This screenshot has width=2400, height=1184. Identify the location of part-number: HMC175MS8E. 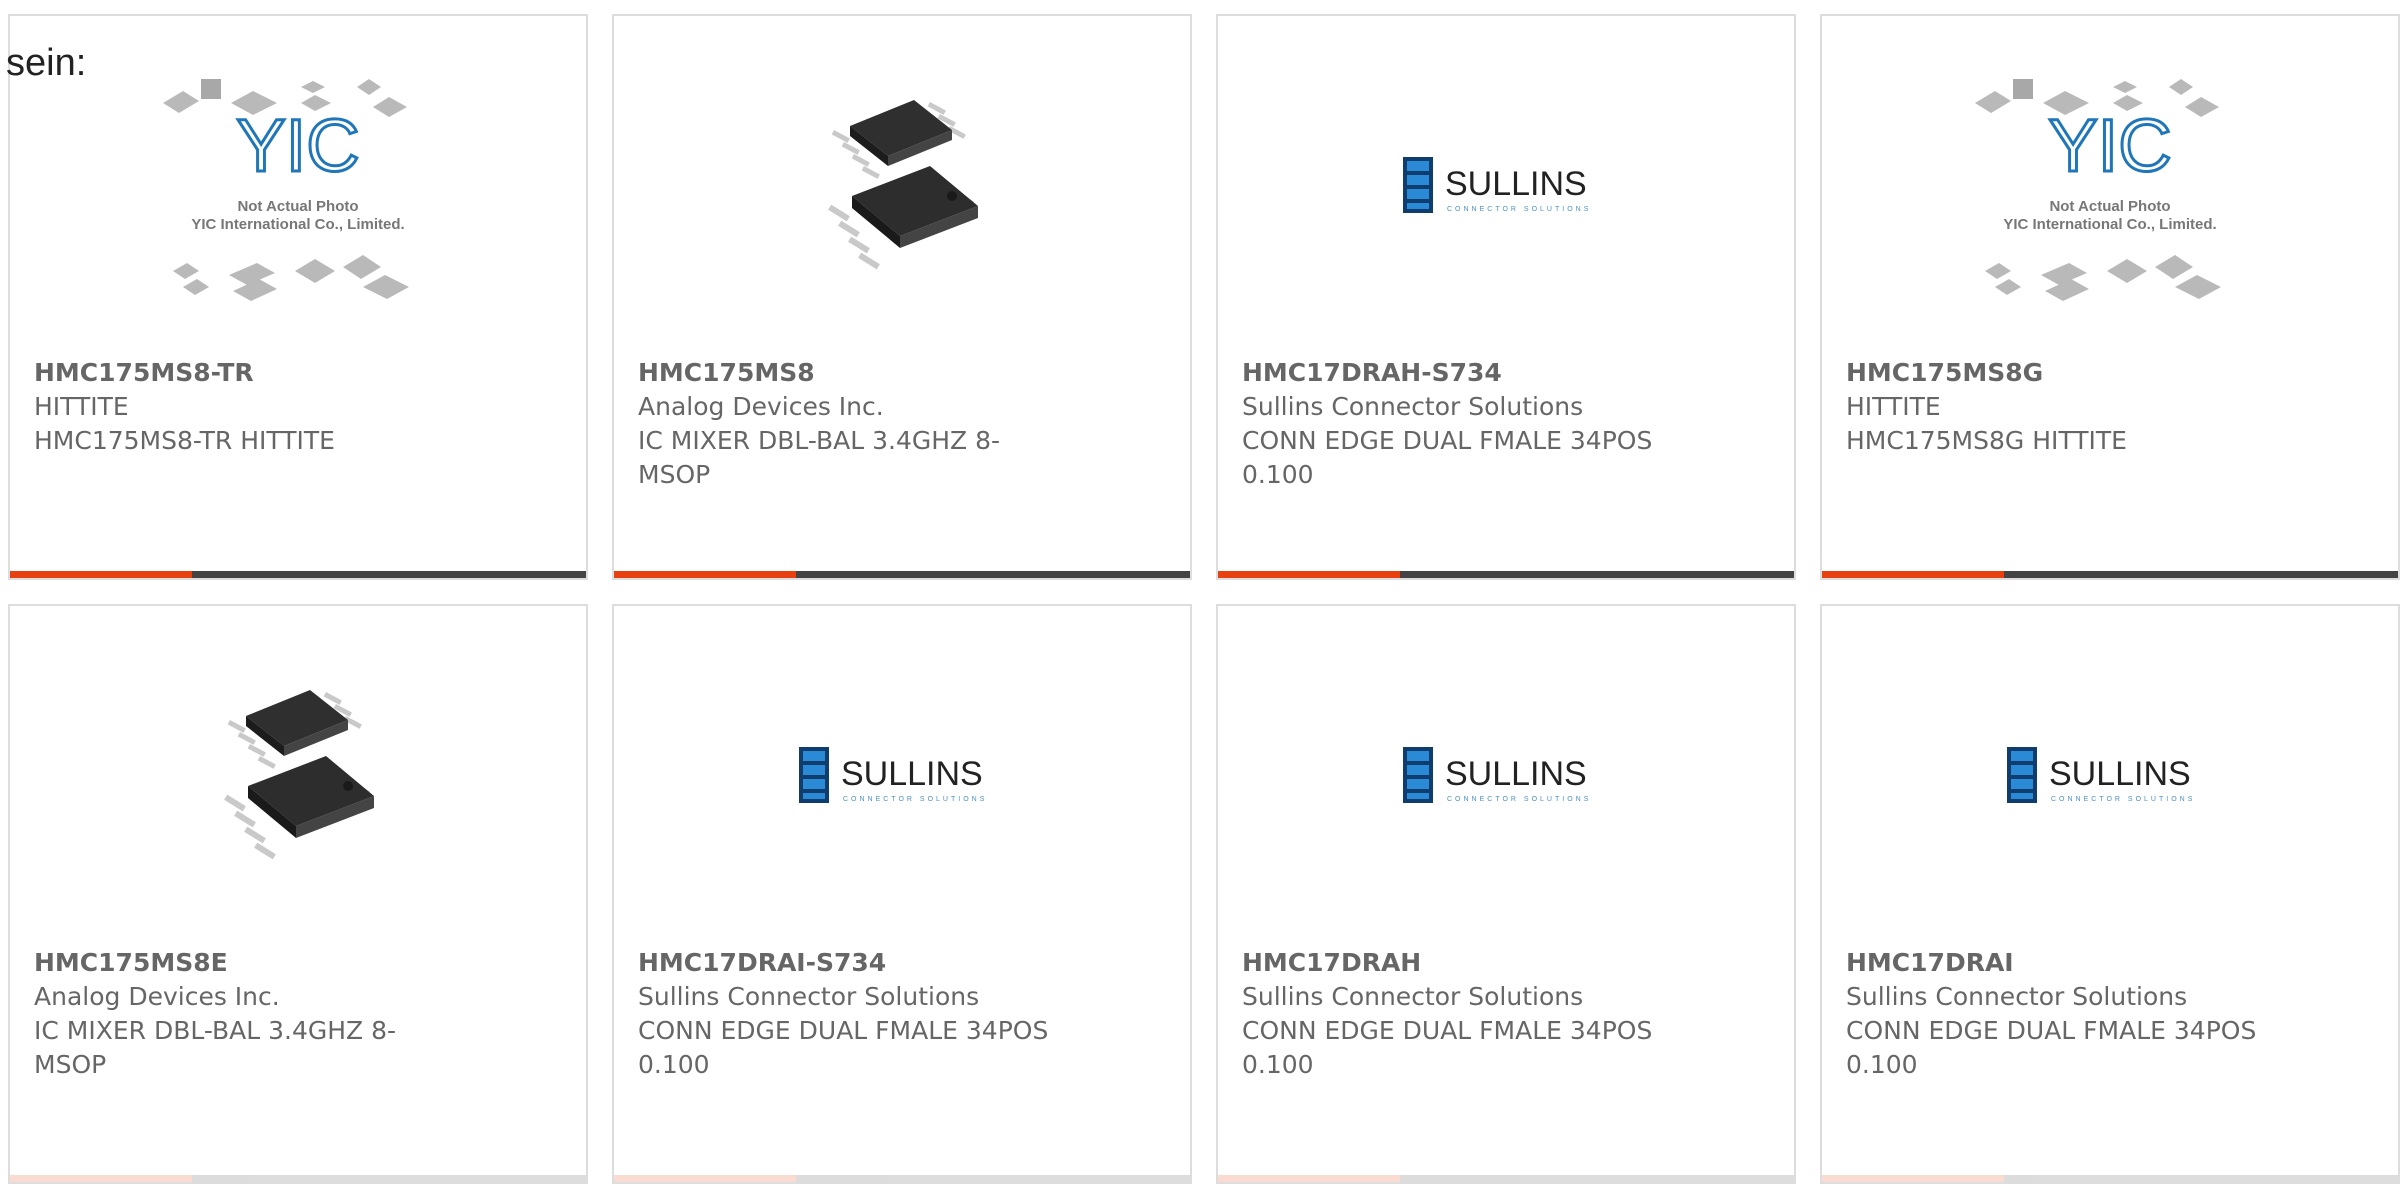
(249, 963).